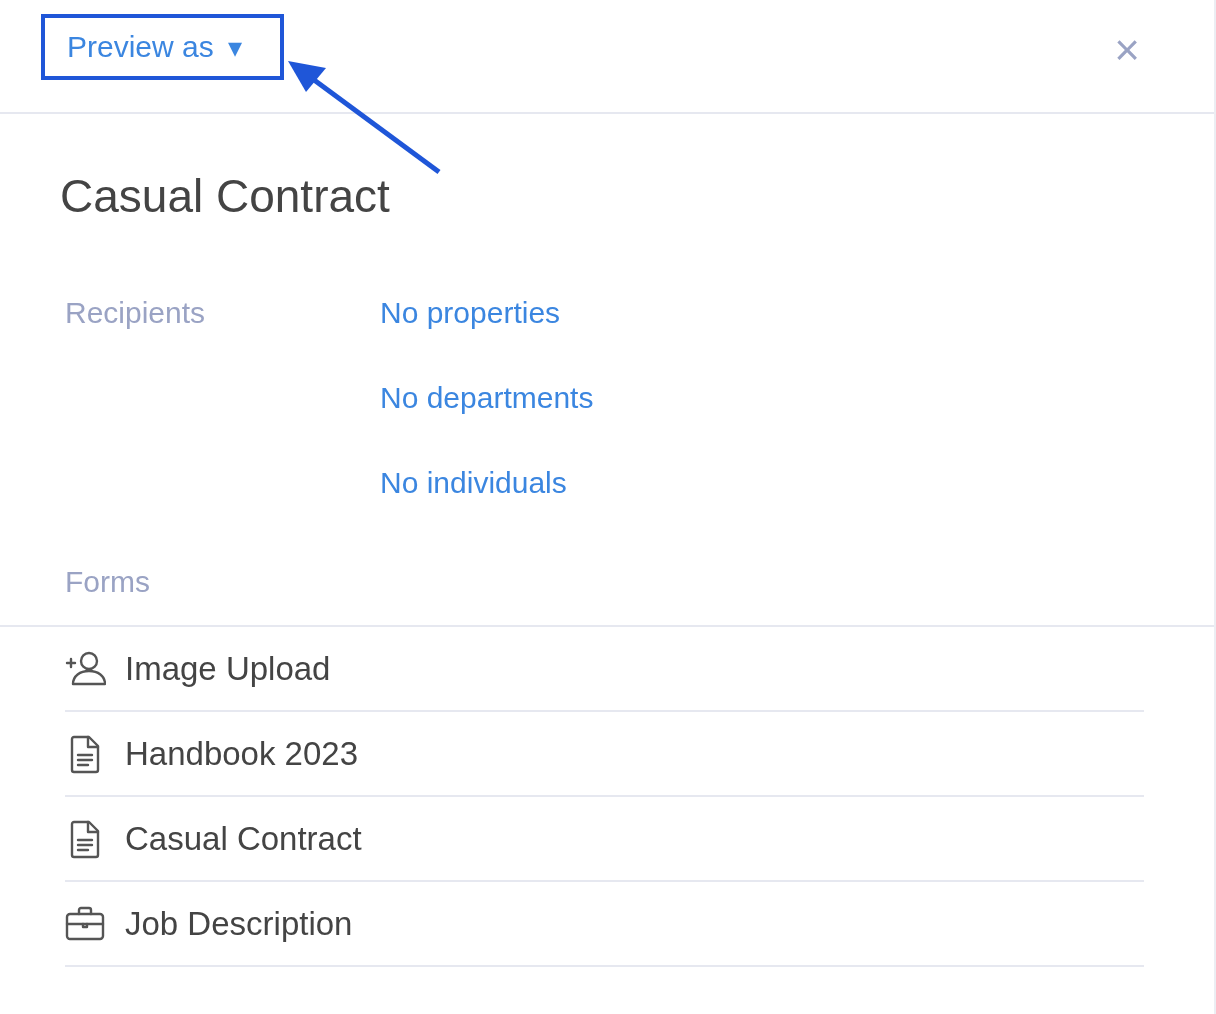 The width and height of the screenshot is (1216, 1014). I want to click on recipient-link: No properties, so click(470, 313).